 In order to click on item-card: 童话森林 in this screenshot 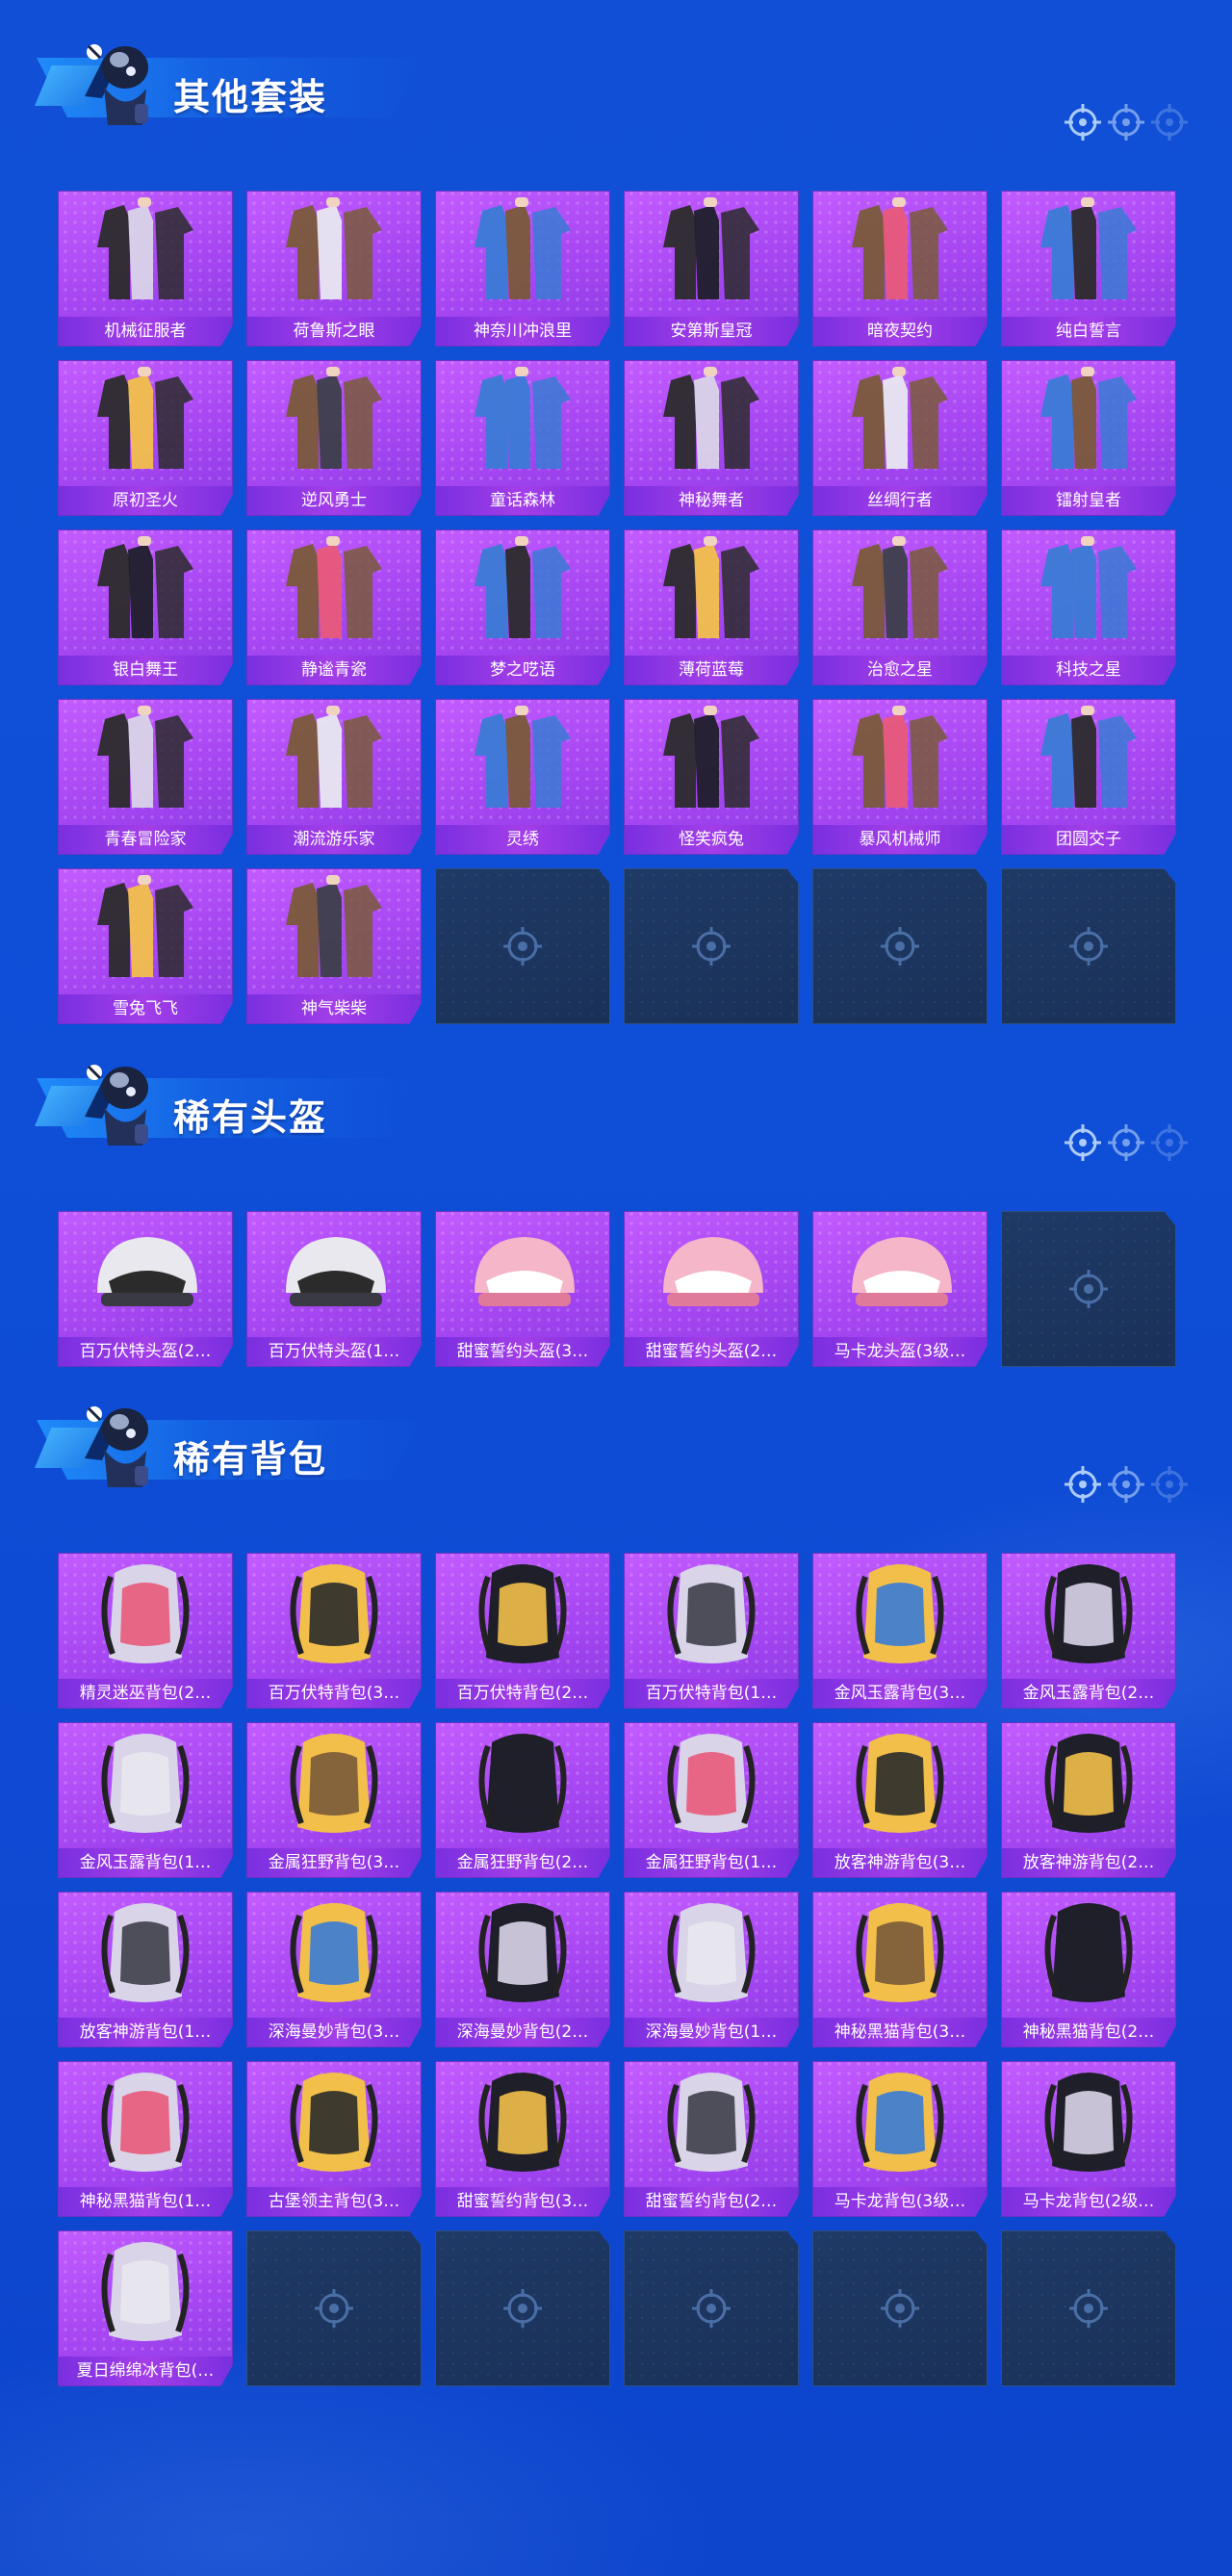, I will do `click(522, 438)`.